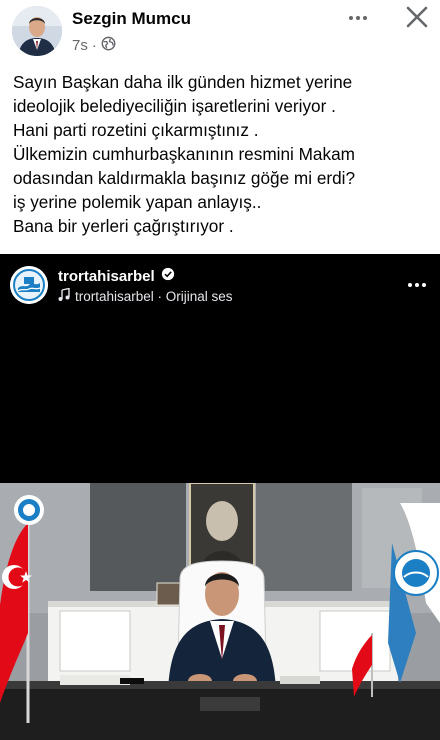  What do you see at coordinates (358, 18) in the screenshot?
I see `more-options-icon` at bounding box center [358, 18].